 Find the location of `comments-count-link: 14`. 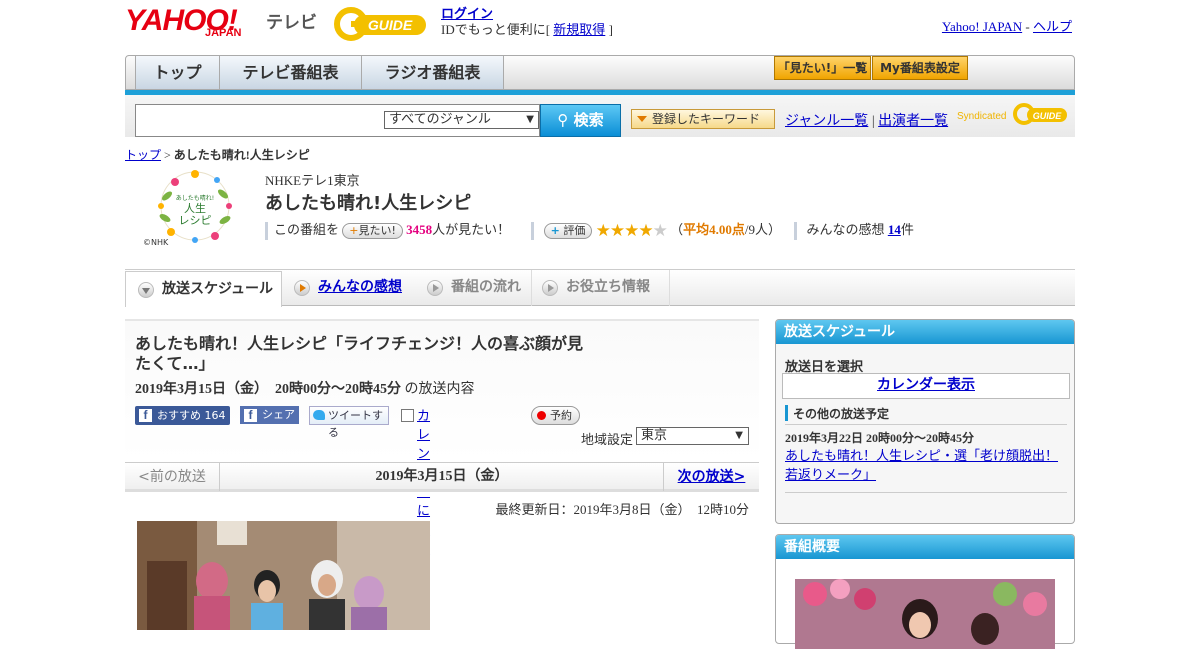

comments-count-link: 14 is located at coordinates (894, 229).